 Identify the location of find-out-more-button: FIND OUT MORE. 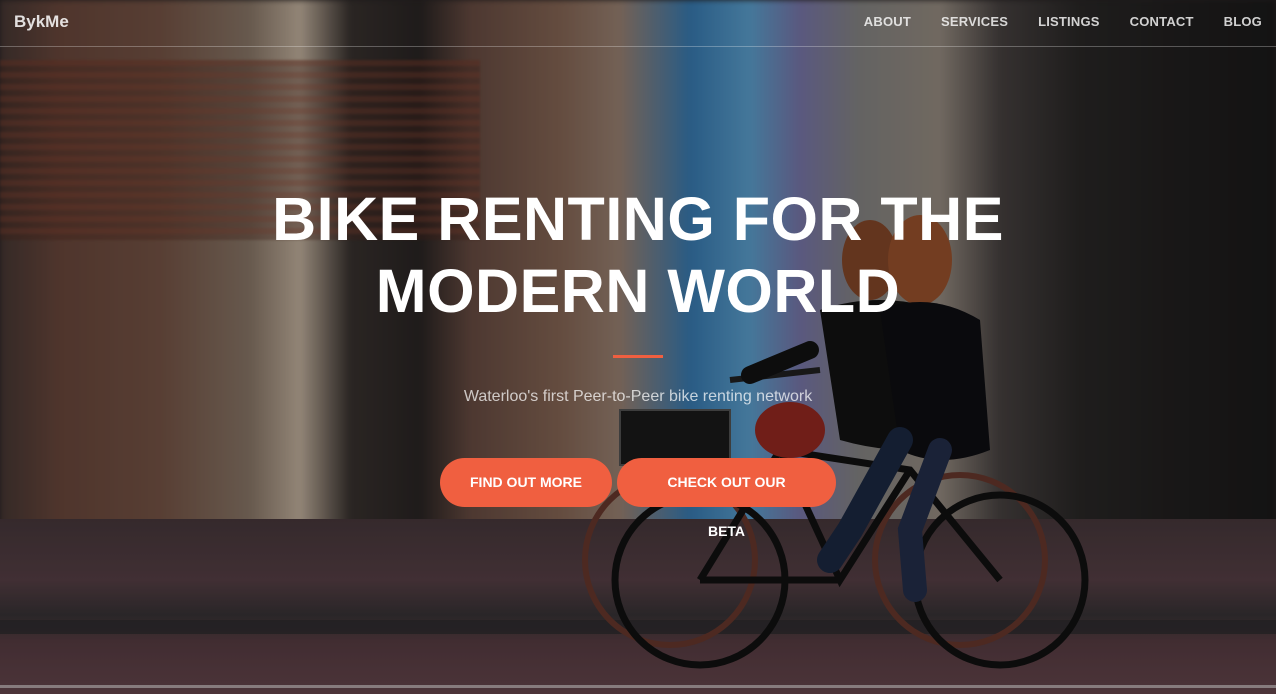
(526, 482).